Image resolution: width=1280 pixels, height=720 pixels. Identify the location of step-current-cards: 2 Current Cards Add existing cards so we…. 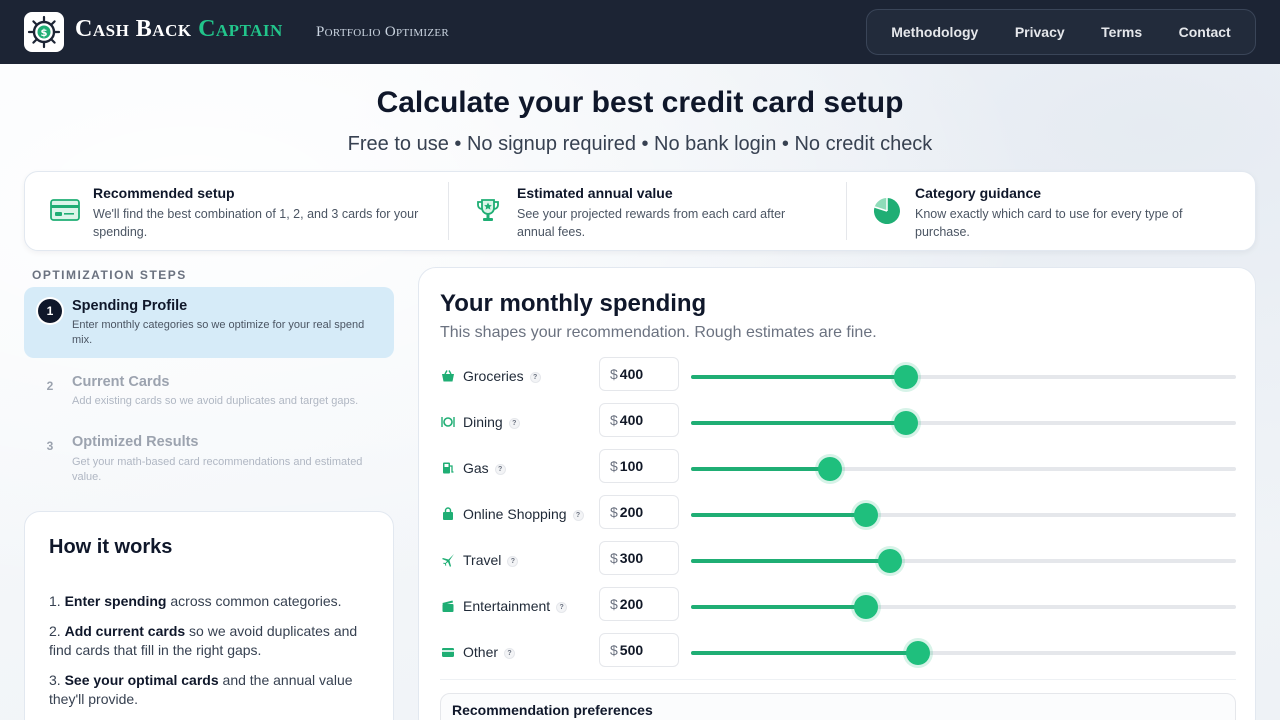
(209, 394).